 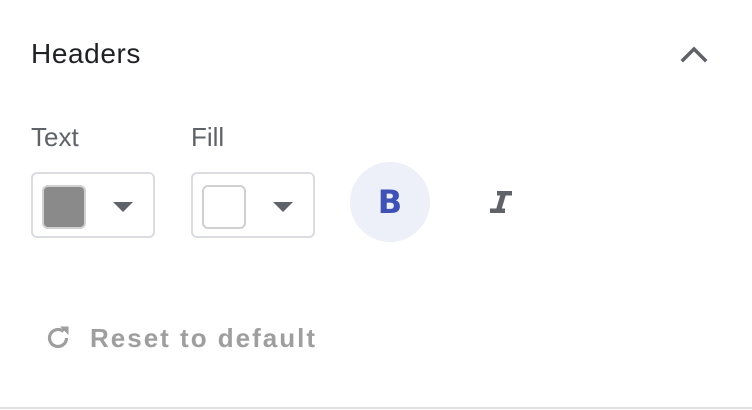 I want to click on bold-icon: B, so click(x=390, y=202).